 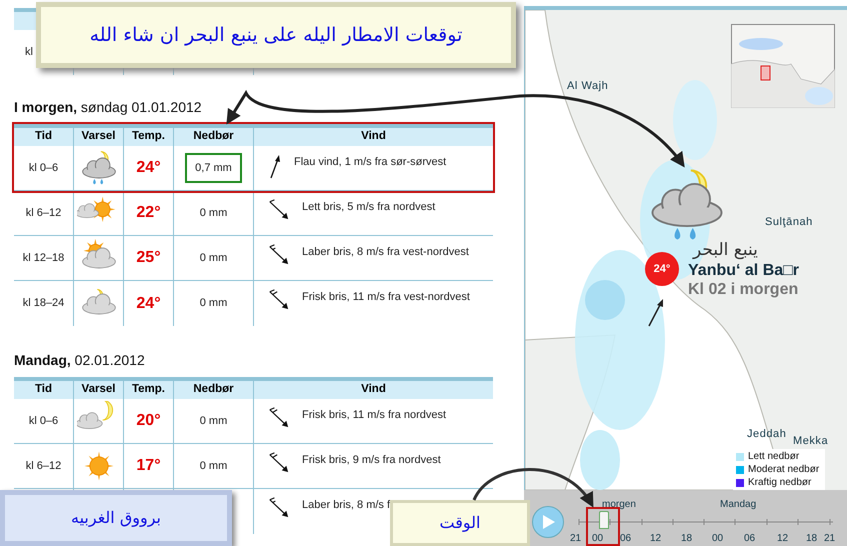 I want to click on play-icon, so click(x=549, y=522).